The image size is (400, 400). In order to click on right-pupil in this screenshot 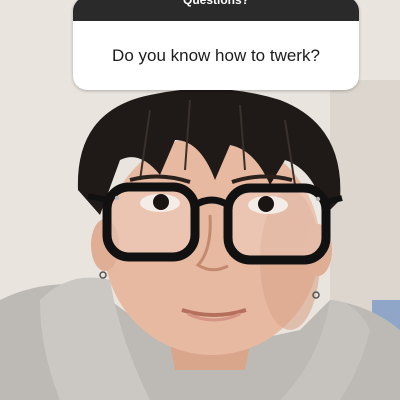, I will do `click(266, 204)`.